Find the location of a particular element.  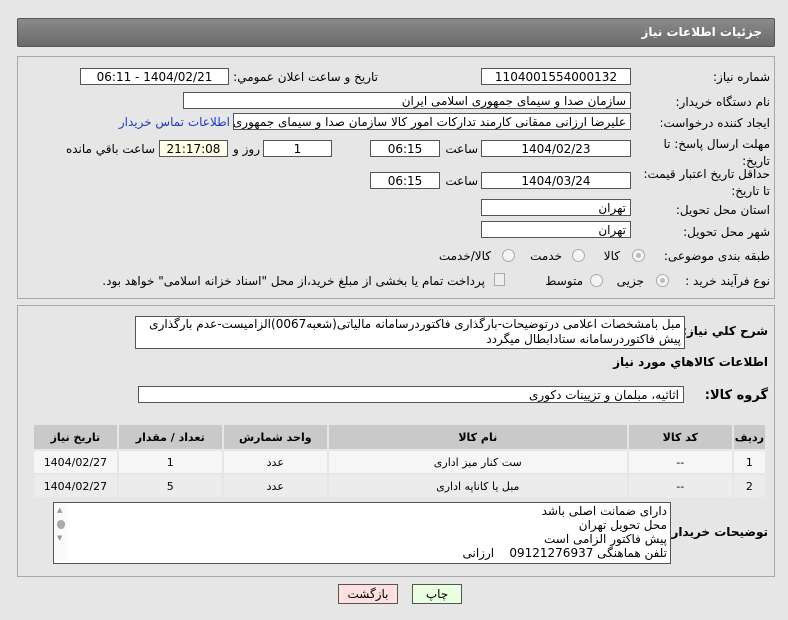

validity-time-field: 06:15 is located at coordinates (405, 180).